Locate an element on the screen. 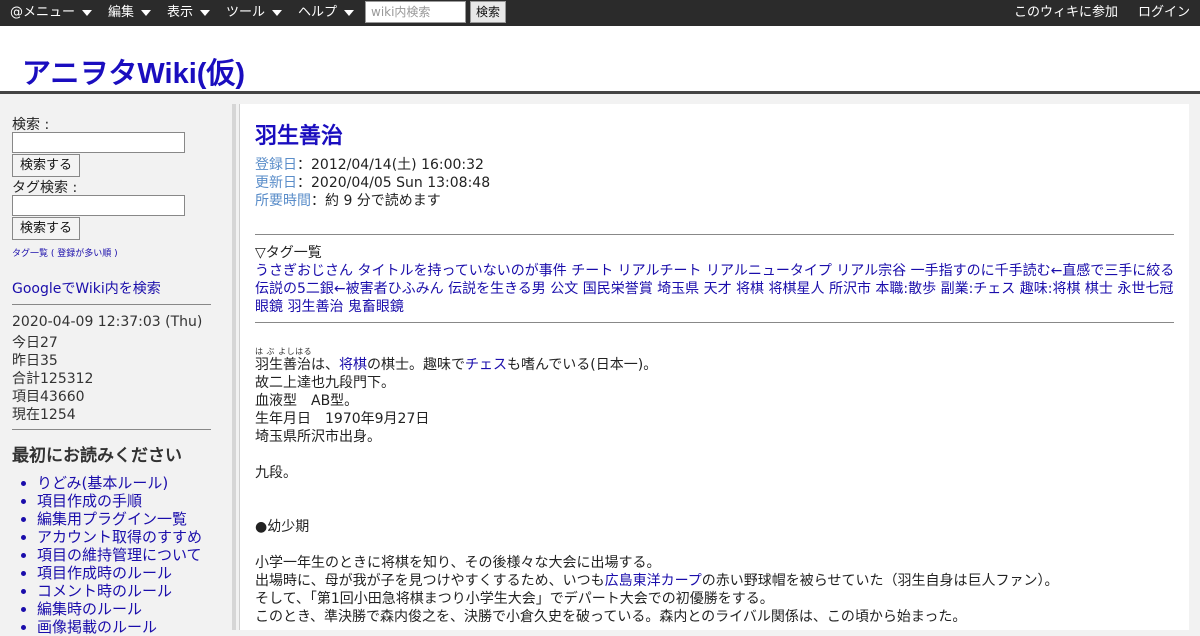 The width and height of the screenshot is (1200, 636). menu-view: 表示 is located at coordinates (189, 13).